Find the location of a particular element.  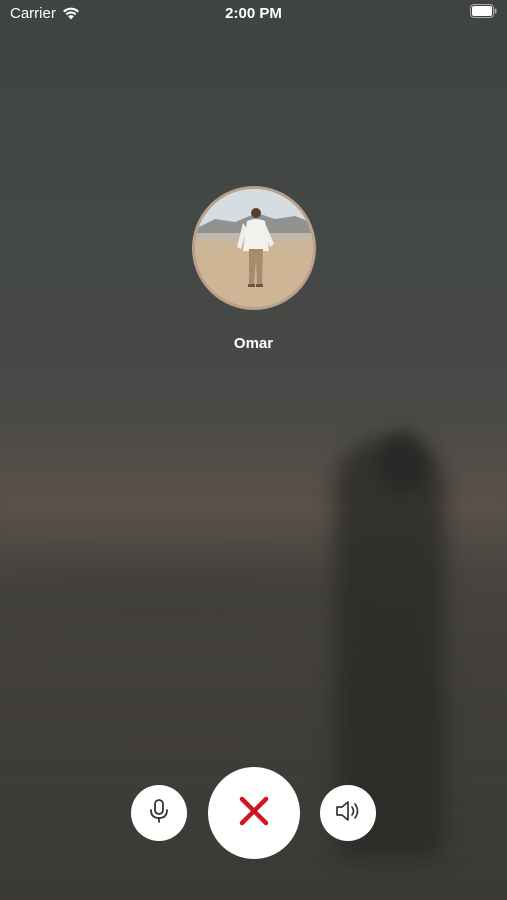

status-bar: Carrier 2:00 PM is located at coordinates (253, 14).